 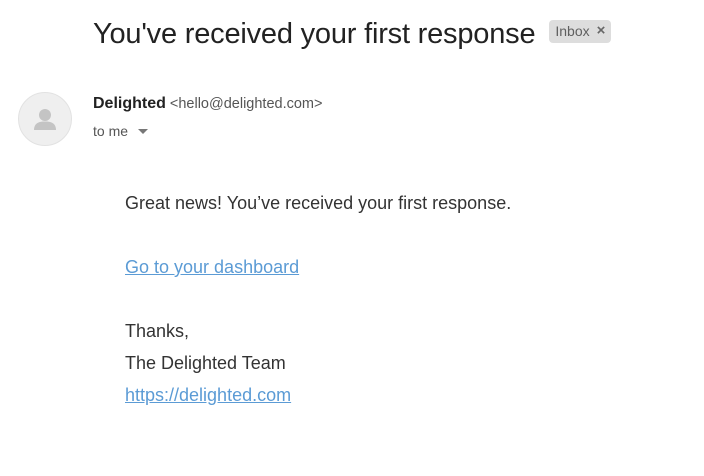 I want to click on email-signature: The Delighted Team, so click(x=205, y=363).